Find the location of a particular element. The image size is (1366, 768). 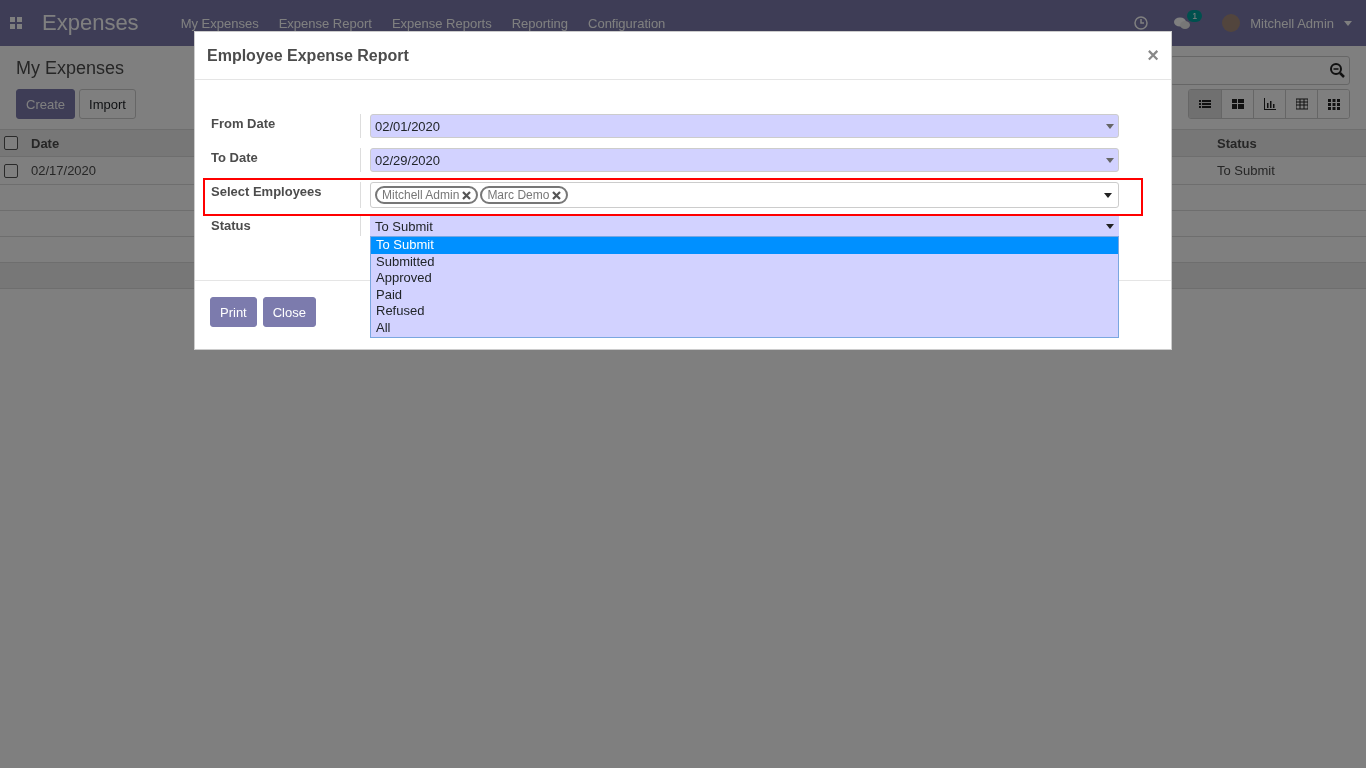

employee-tag: Marc Demo is located at coordinates (524, 195).